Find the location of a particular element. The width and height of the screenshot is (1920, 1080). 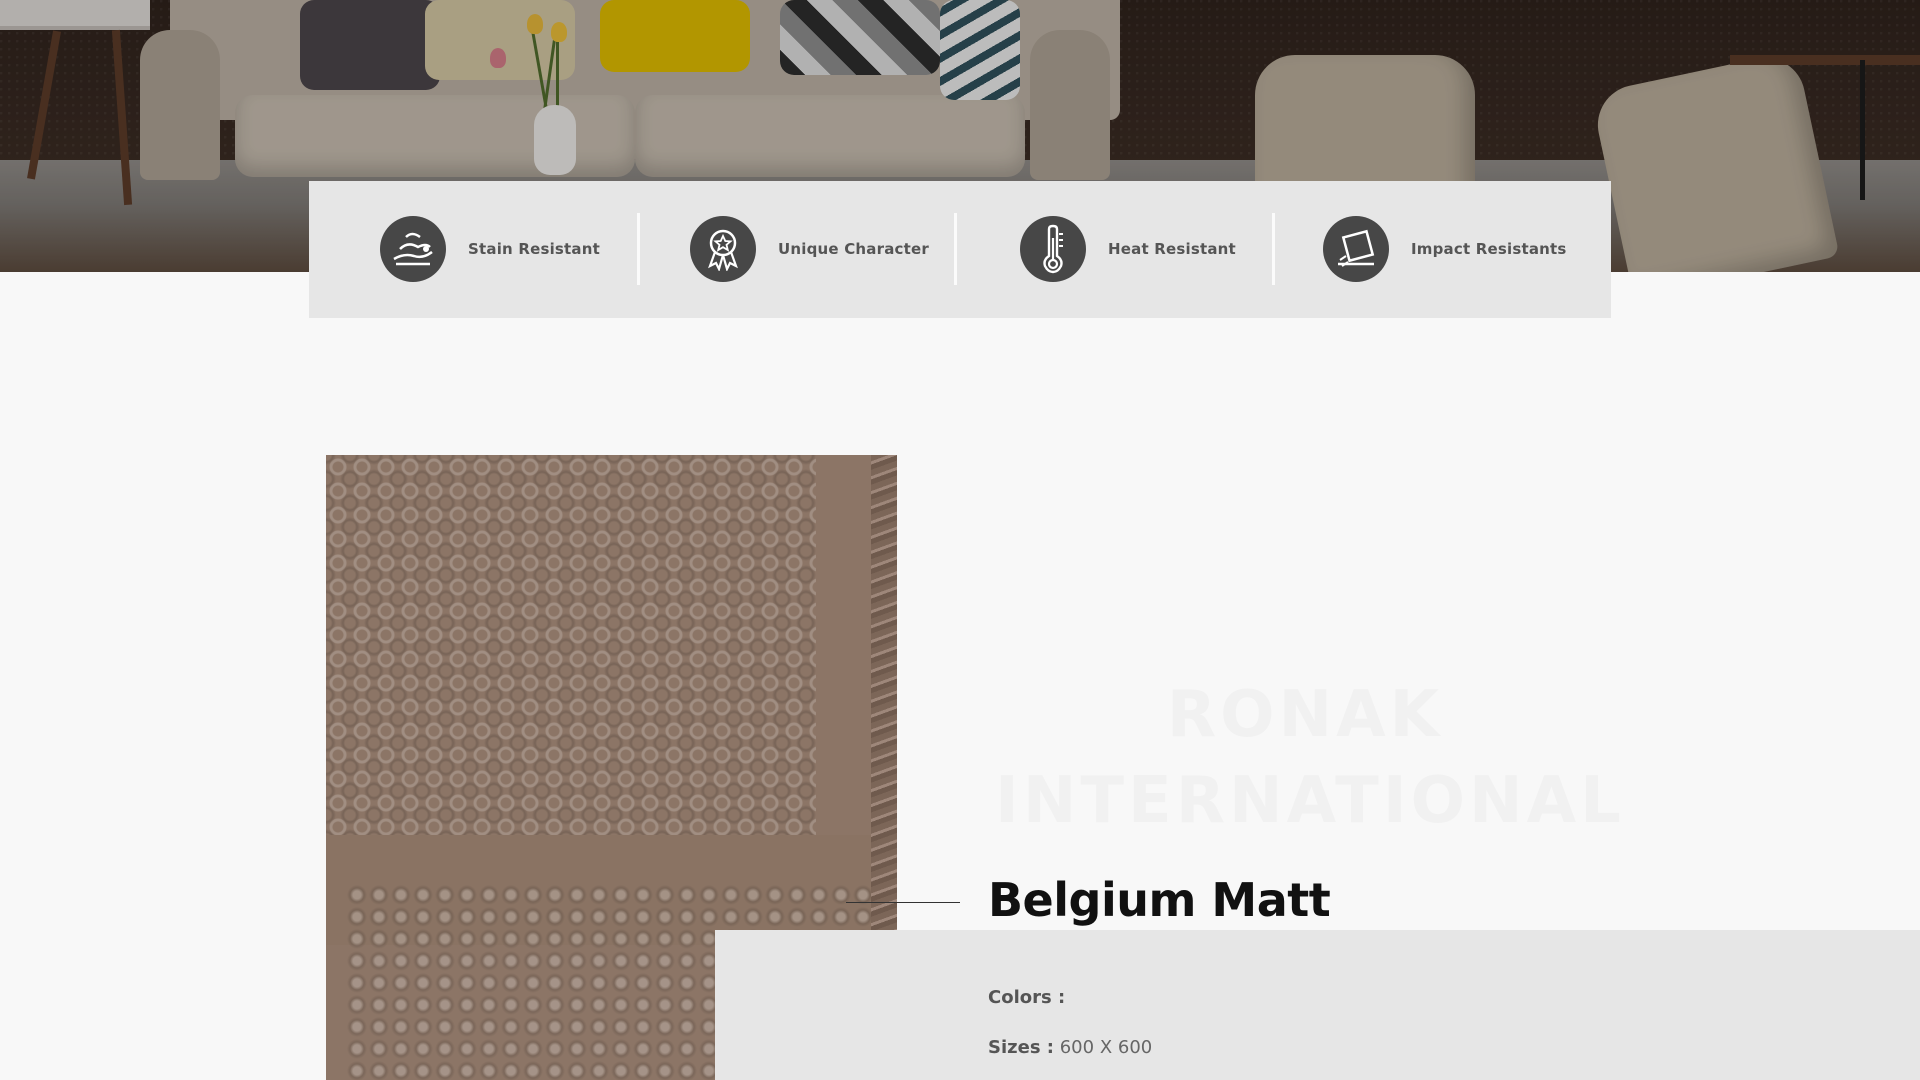

stain-resistant-icon is located at coordinates (413, 249).